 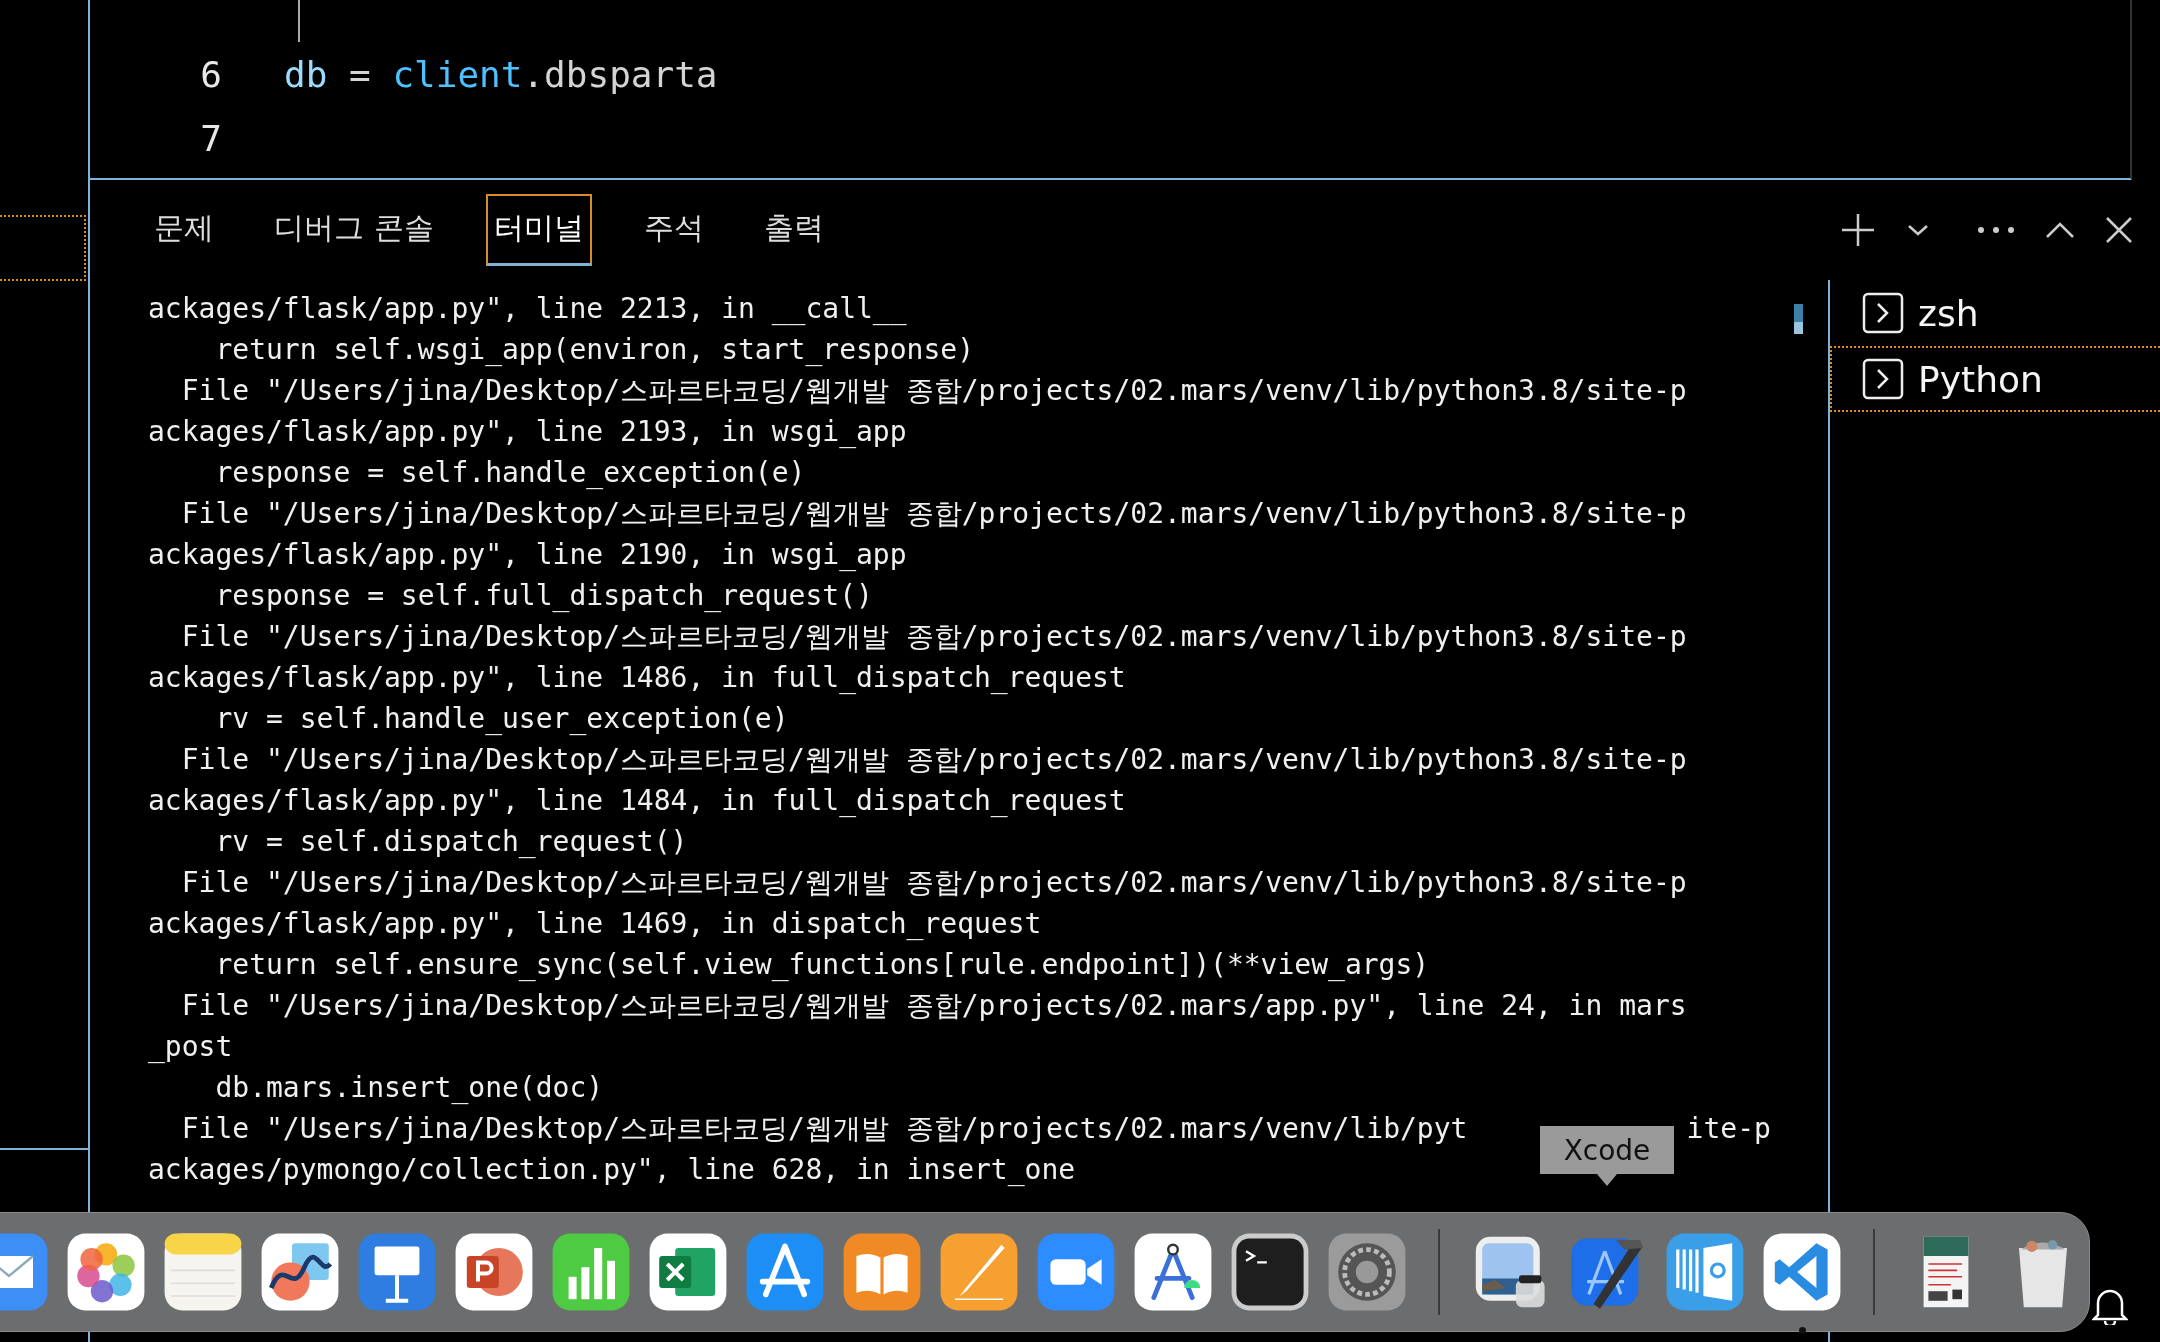 I want to click on video-camera-icon, so click(x=1076, y=1272).